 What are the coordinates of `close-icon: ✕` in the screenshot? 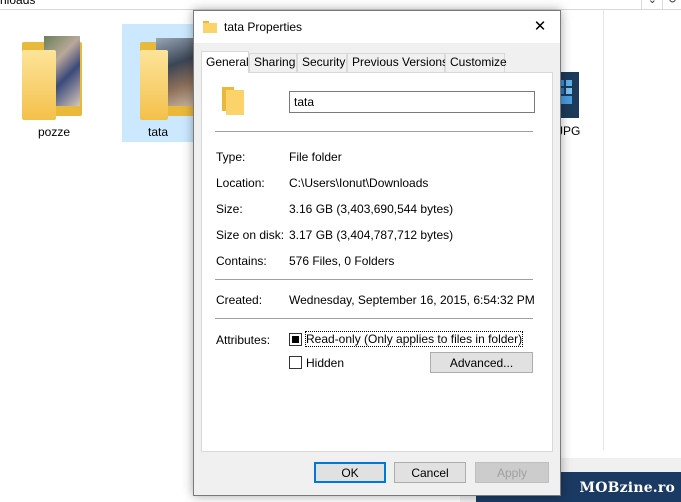 It's located at (540, 26).